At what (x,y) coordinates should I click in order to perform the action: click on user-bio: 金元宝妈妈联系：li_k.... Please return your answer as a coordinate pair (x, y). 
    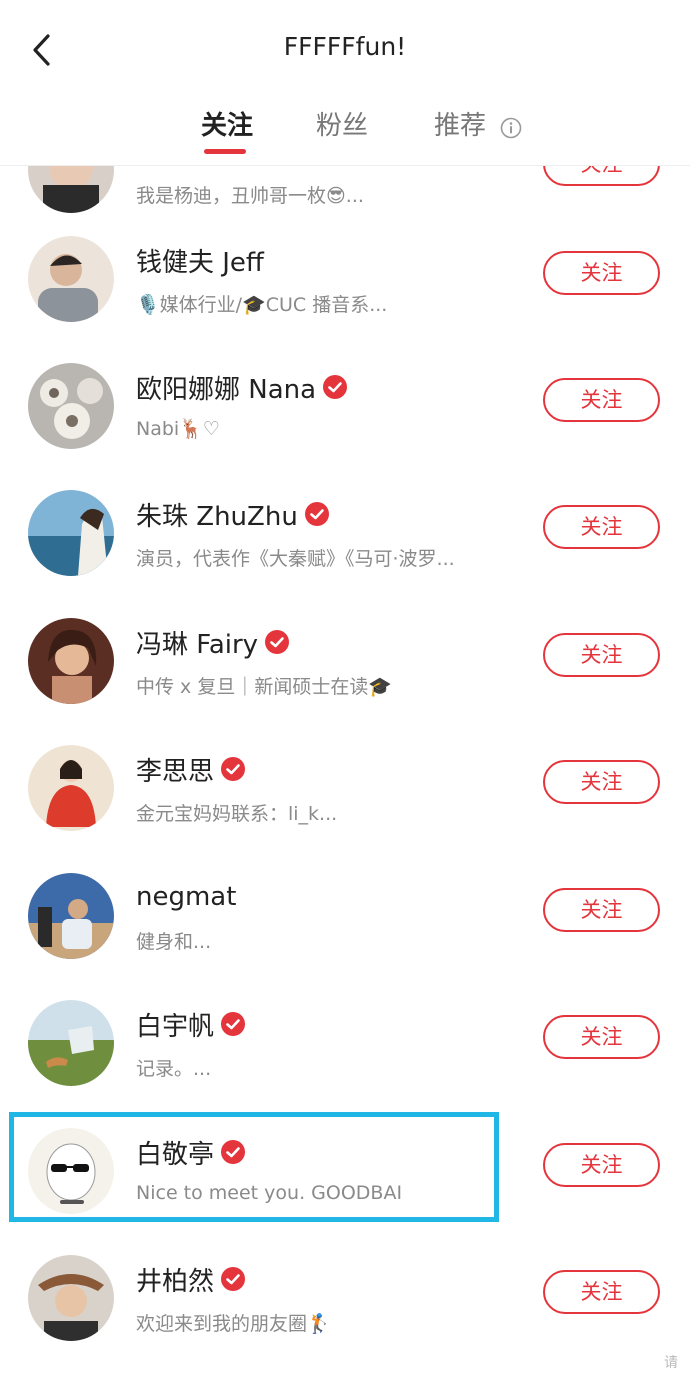
    Looking at the image, I should click on (237, 814).